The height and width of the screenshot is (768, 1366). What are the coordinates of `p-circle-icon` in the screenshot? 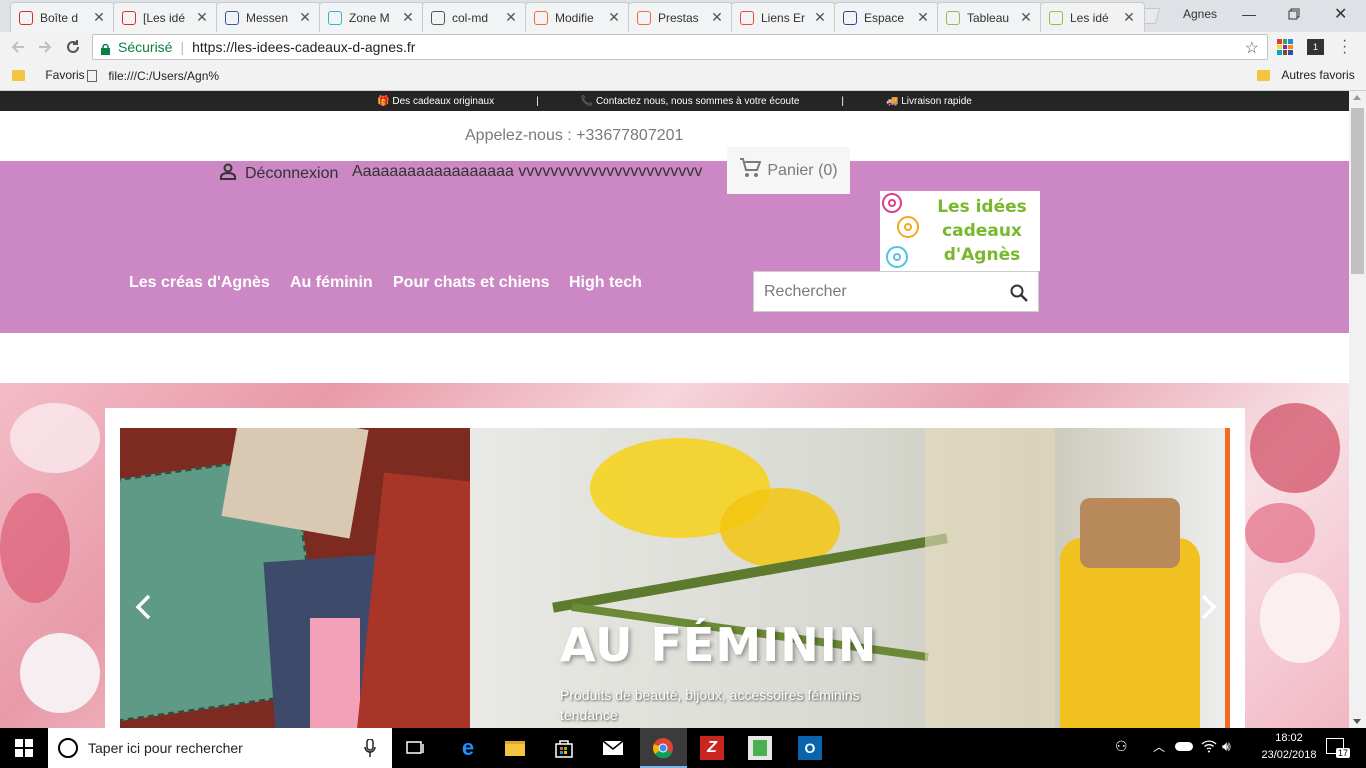 It's located at (335, 17).